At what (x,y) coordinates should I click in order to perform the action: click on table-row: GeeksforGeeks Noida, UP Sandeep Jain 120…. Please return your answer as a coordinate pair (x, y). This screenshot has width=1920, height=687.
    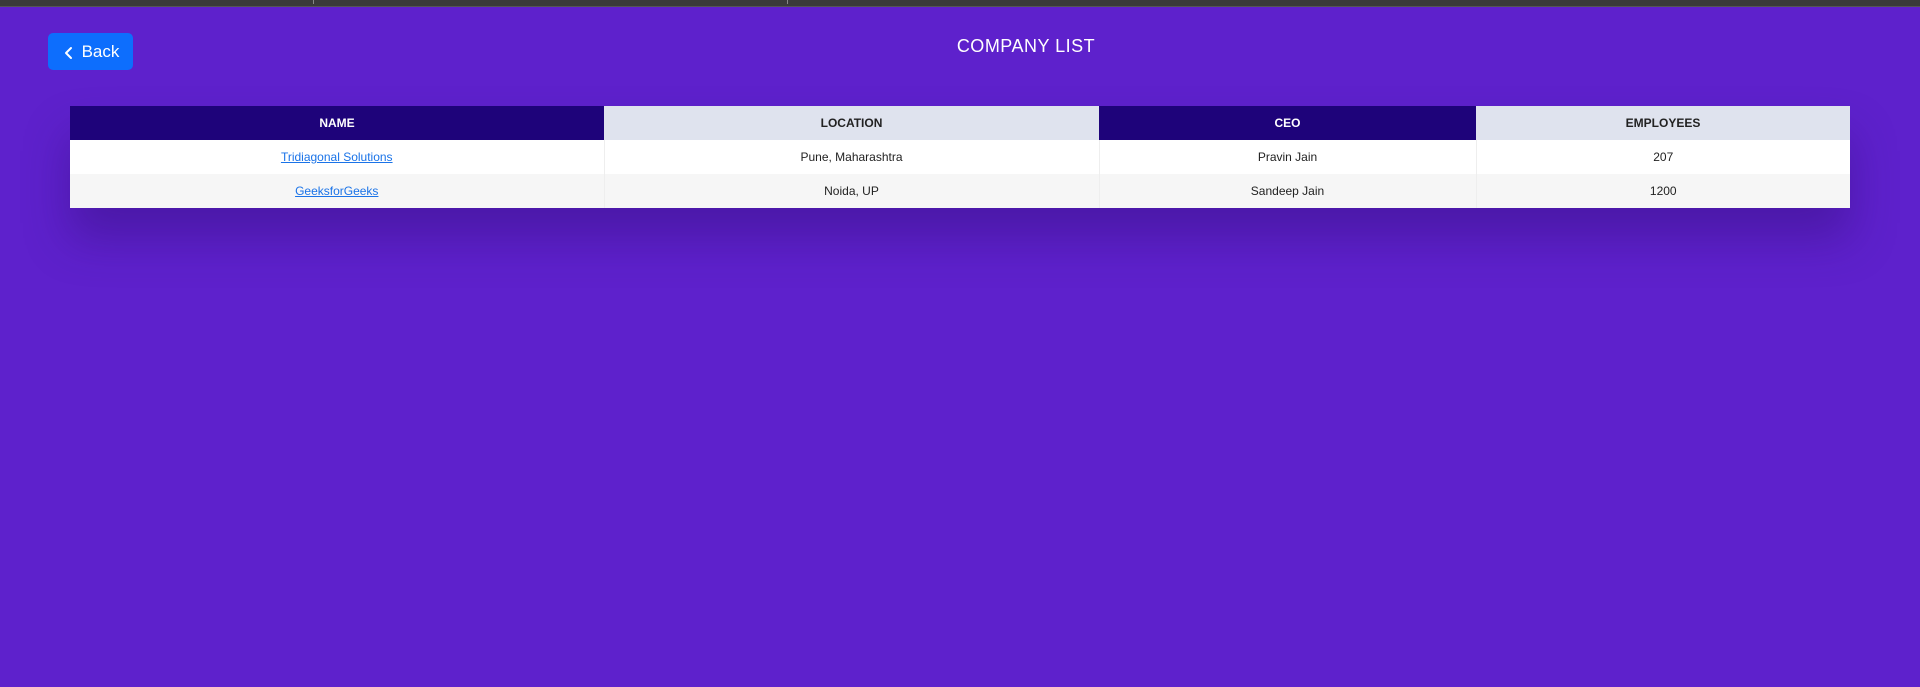
    Looking at the image, I should click on (960, 191).